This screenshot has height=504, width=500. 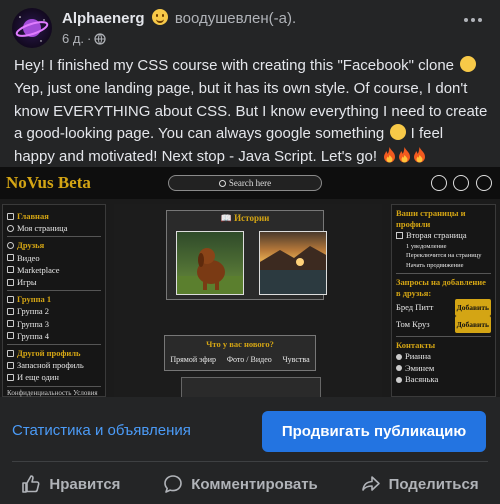 What do you see at coordinates (413, 324) in the screenshot?
I see `clone-friend-name: Том Круз` at bounding box center [413, 324].